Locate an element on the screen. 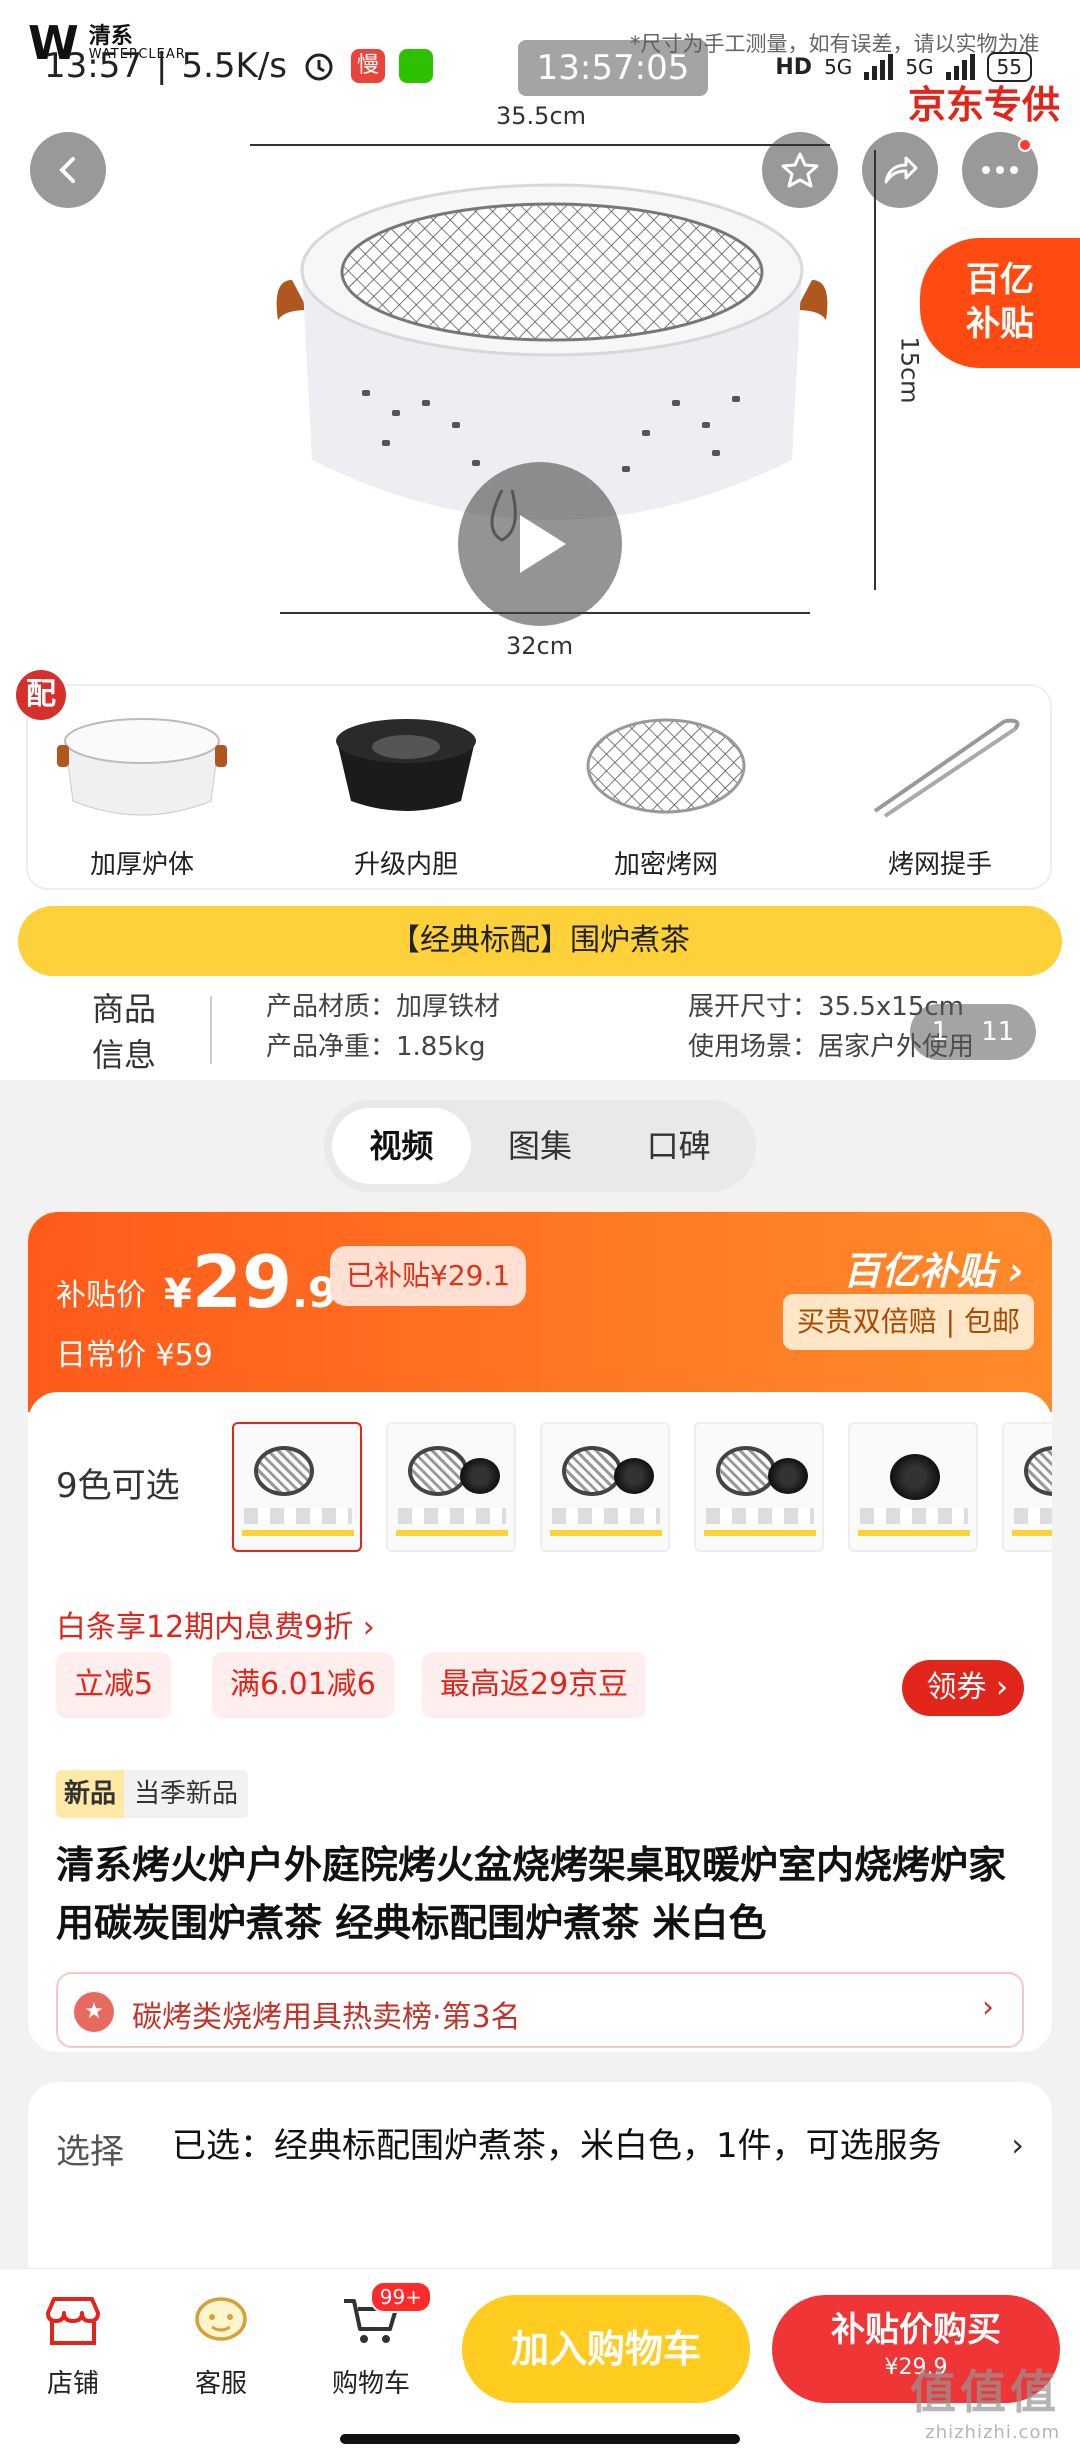 The width and height of the screenshot is (1080, 2460). buy-now-label: 补贴价购买 is located at coordinates (916, 2330).